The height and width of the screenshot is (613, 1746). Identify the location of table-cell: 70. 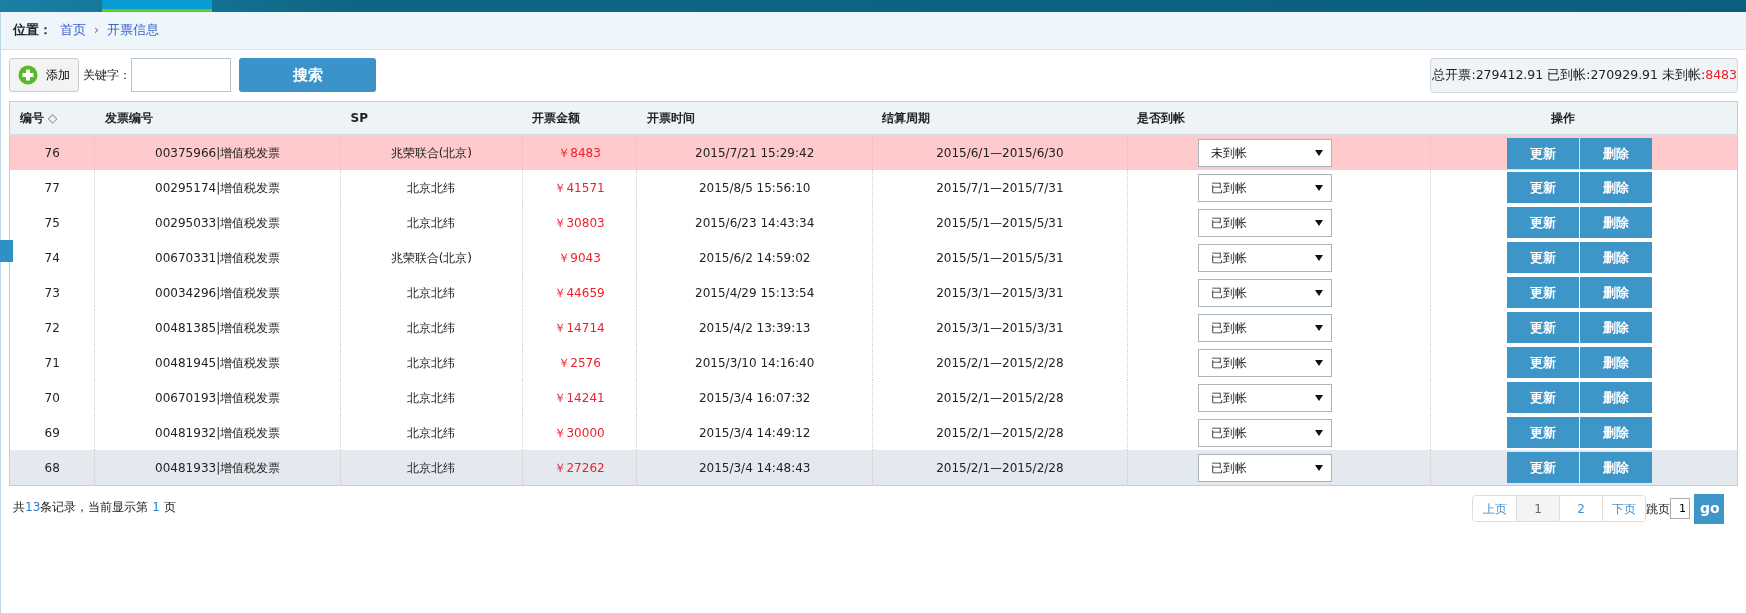
(52, 397).